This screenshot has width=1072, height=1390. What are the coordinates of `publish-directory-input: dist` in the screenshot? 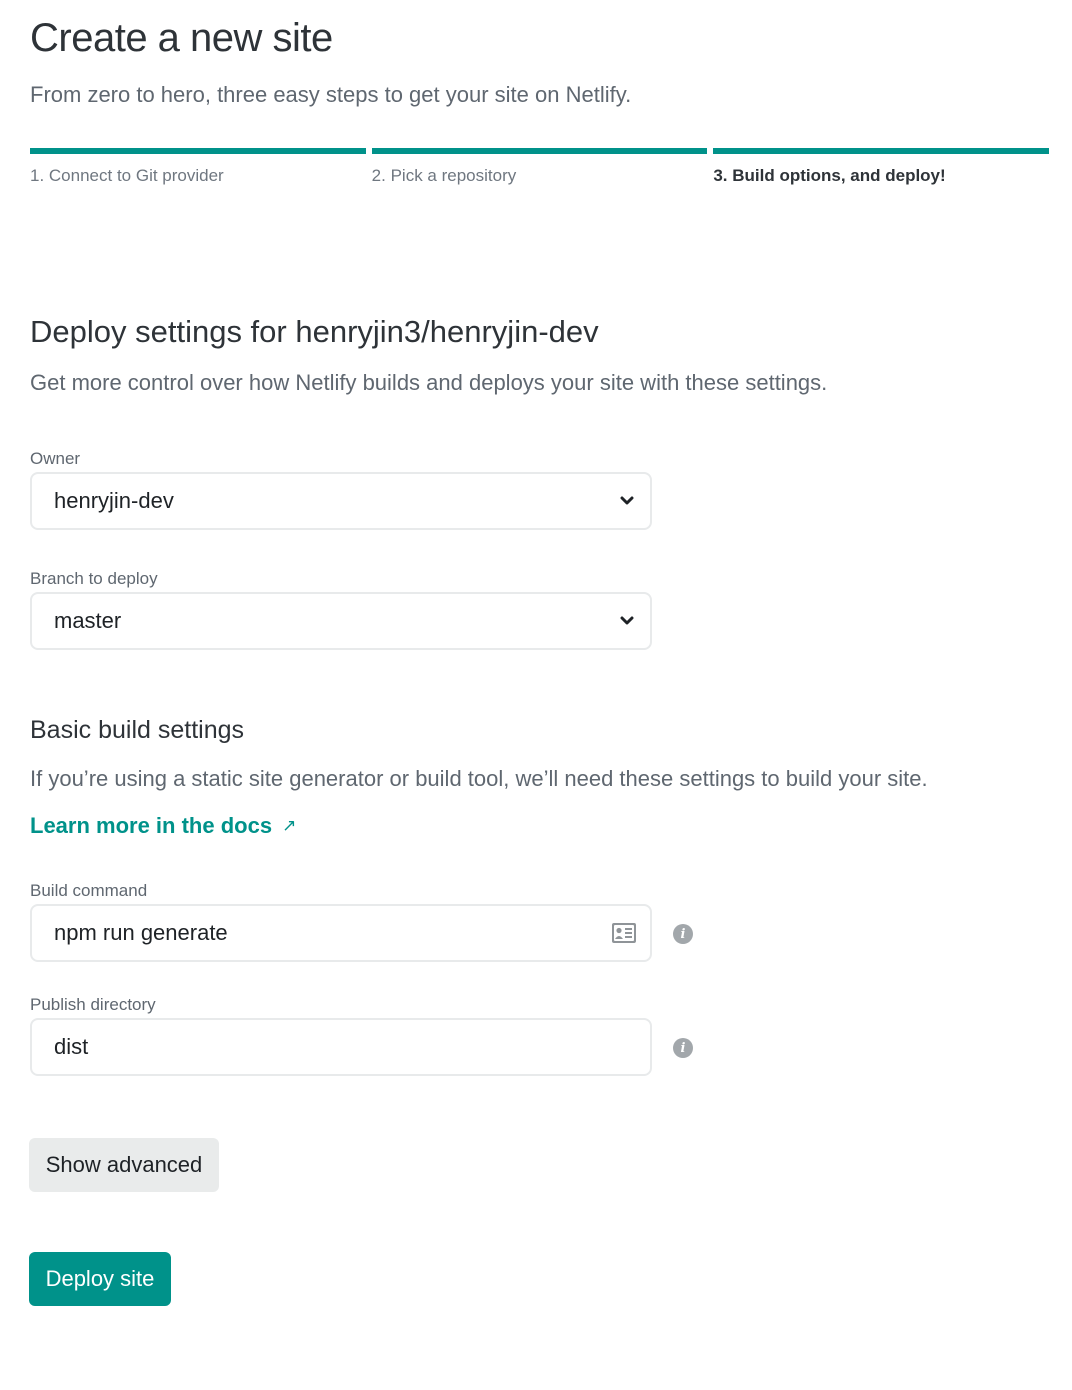 It's located at (341, 1047).